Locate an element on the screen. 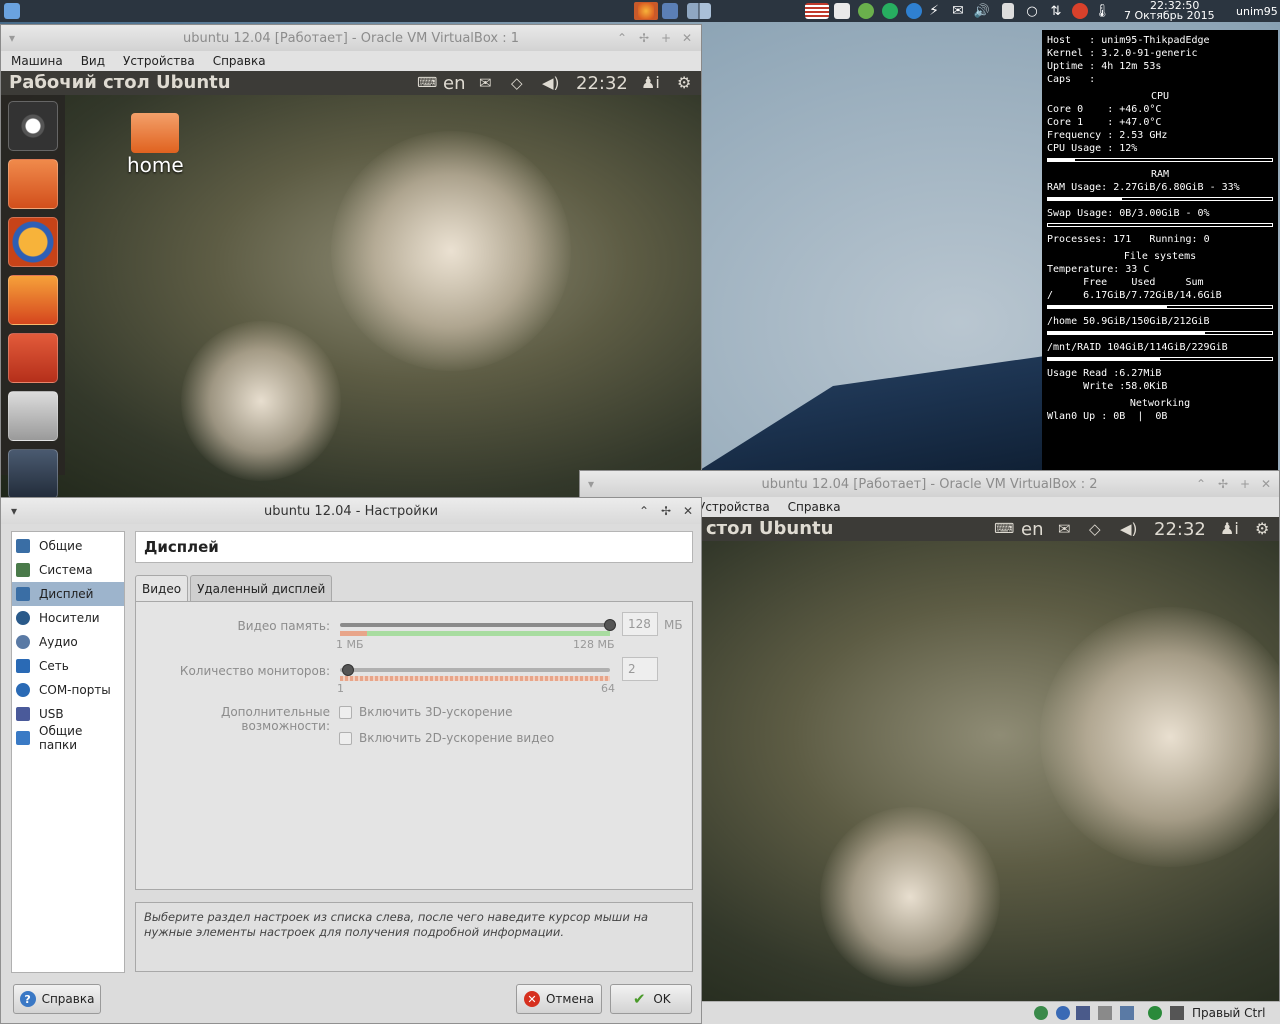 The width and height of the screenshot is (1280, 1024). system-settings-icon is located at coordinates (33, 358).